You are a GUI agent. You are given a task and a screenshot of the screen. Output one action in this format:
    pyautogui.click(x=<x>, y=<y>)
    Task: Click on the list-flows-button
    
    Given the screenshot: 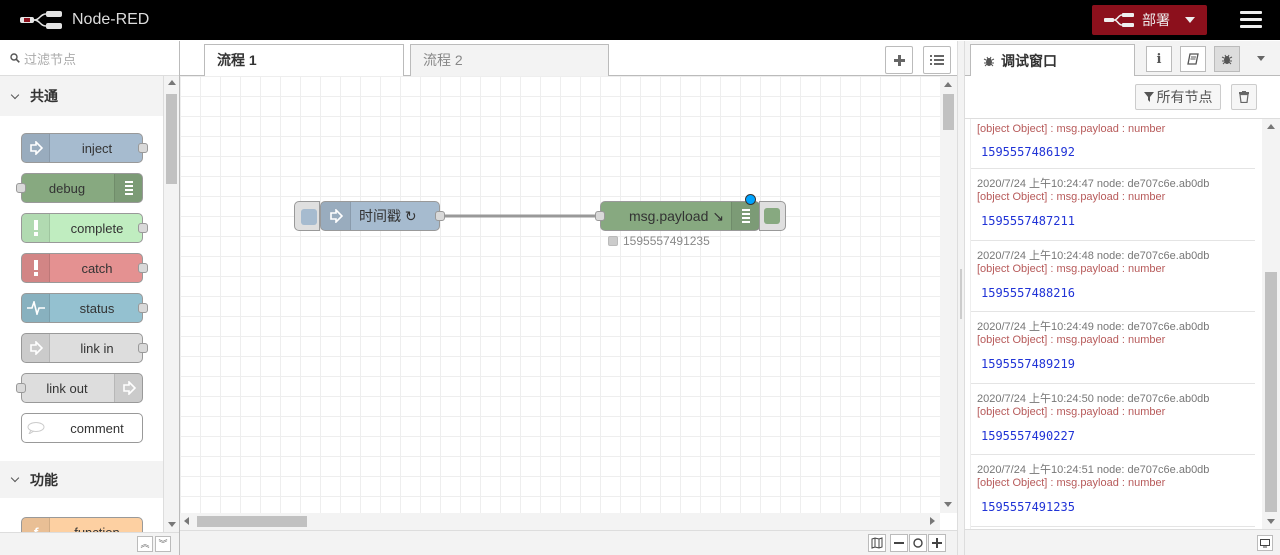 What is the action you would take?
    pyautogui.click(x=937, y=60)
    